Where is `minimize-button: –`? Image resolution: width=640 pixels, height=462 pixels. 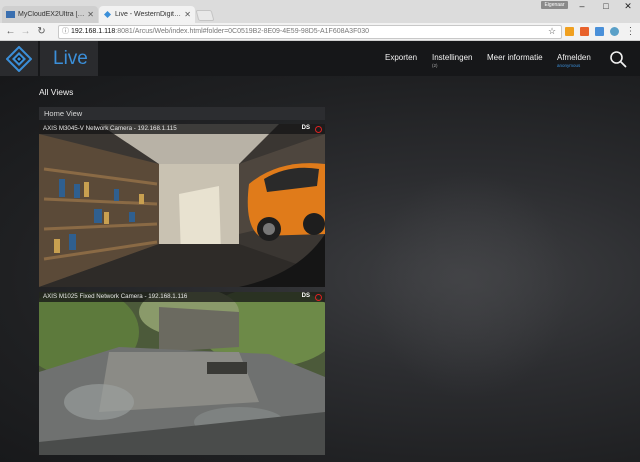 minimize-button: – is located at coordinates (582, 6).